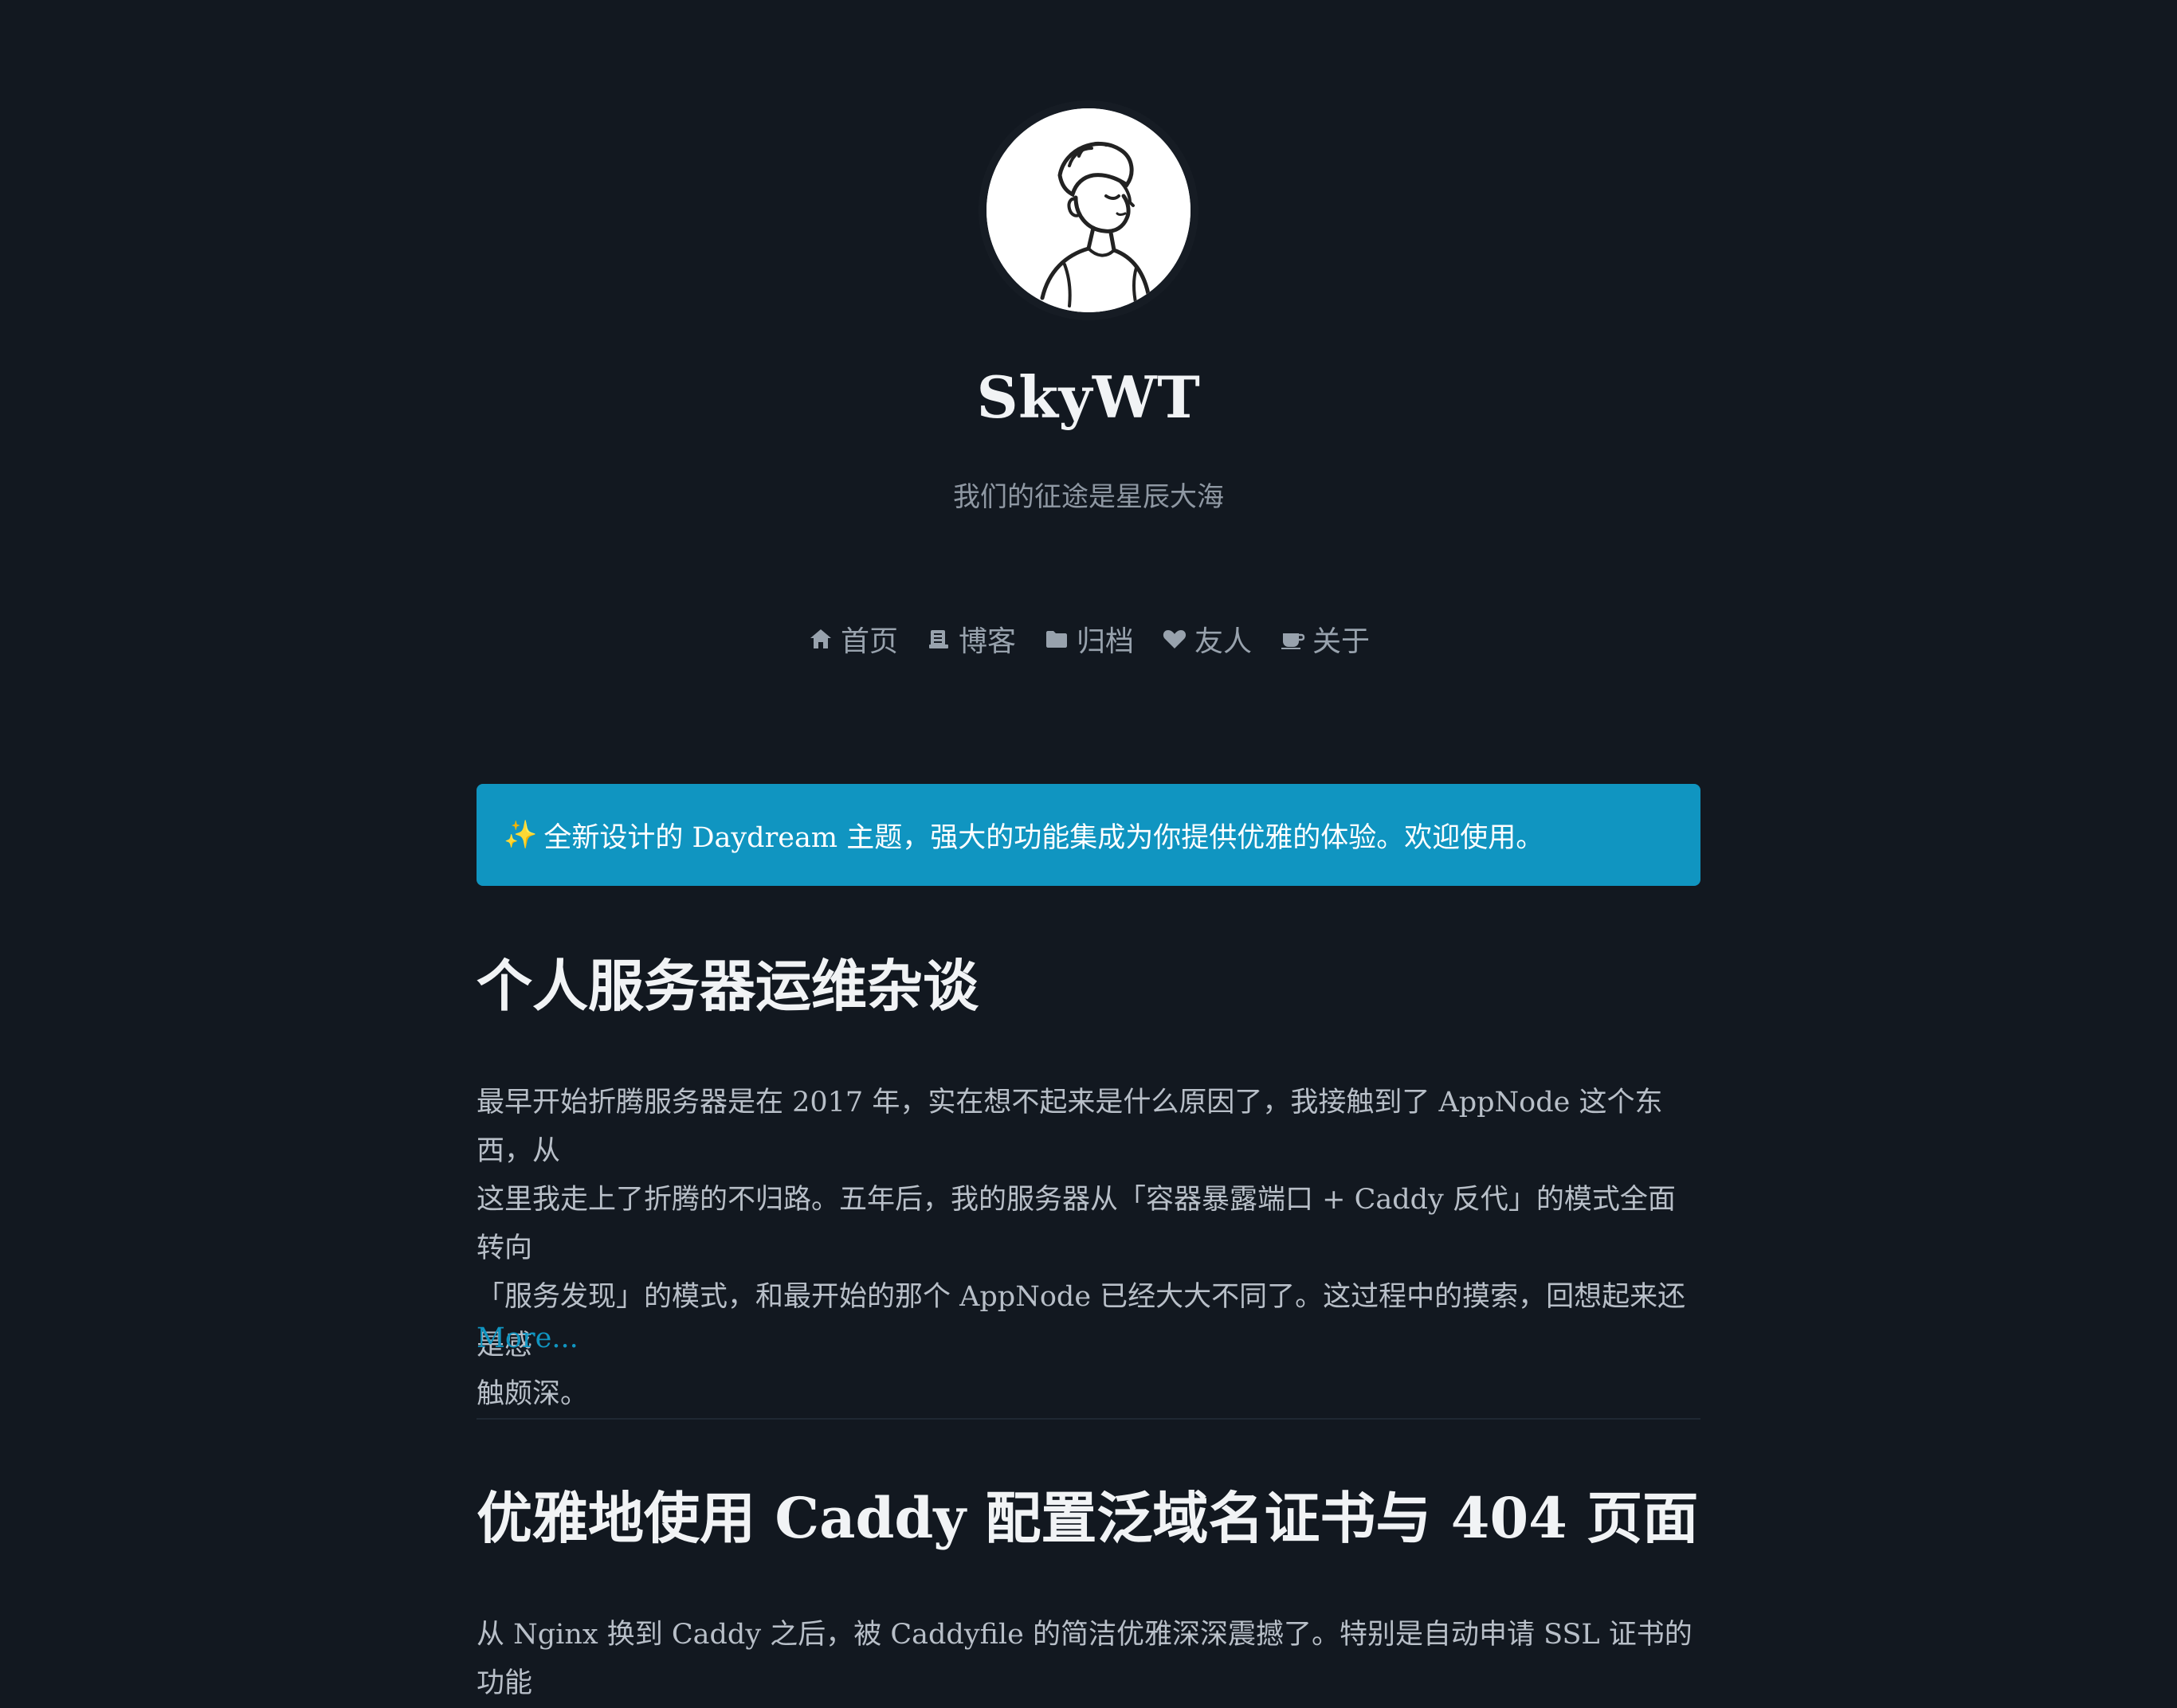  I want to click on nav-item-label: 归档, so click(1105, 642).